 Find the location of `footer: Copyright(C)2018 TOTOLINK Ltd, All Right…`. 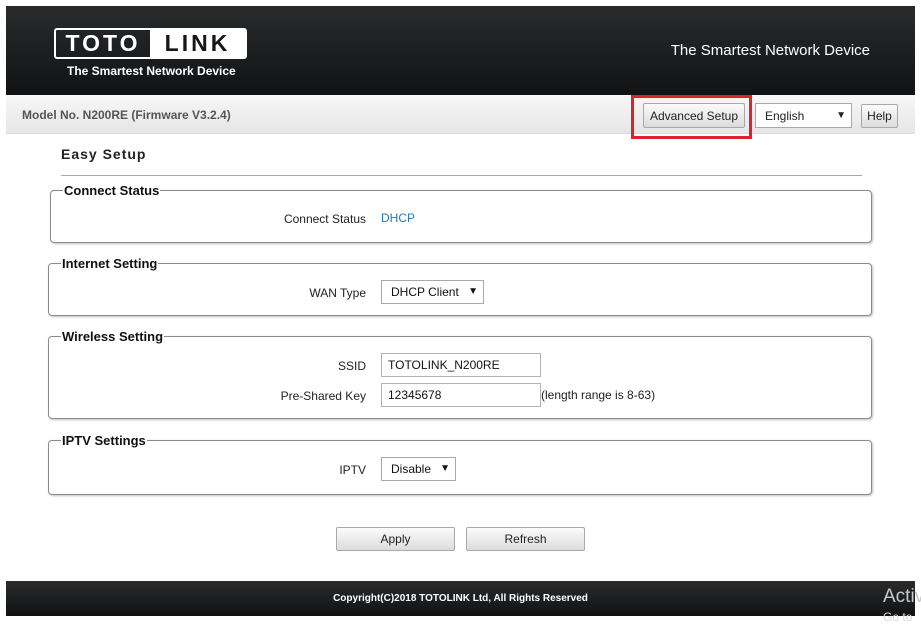

footer: Copyright(C)2018 TOTOLINK Ltd, All Right… is located at coordinates (460, 598).